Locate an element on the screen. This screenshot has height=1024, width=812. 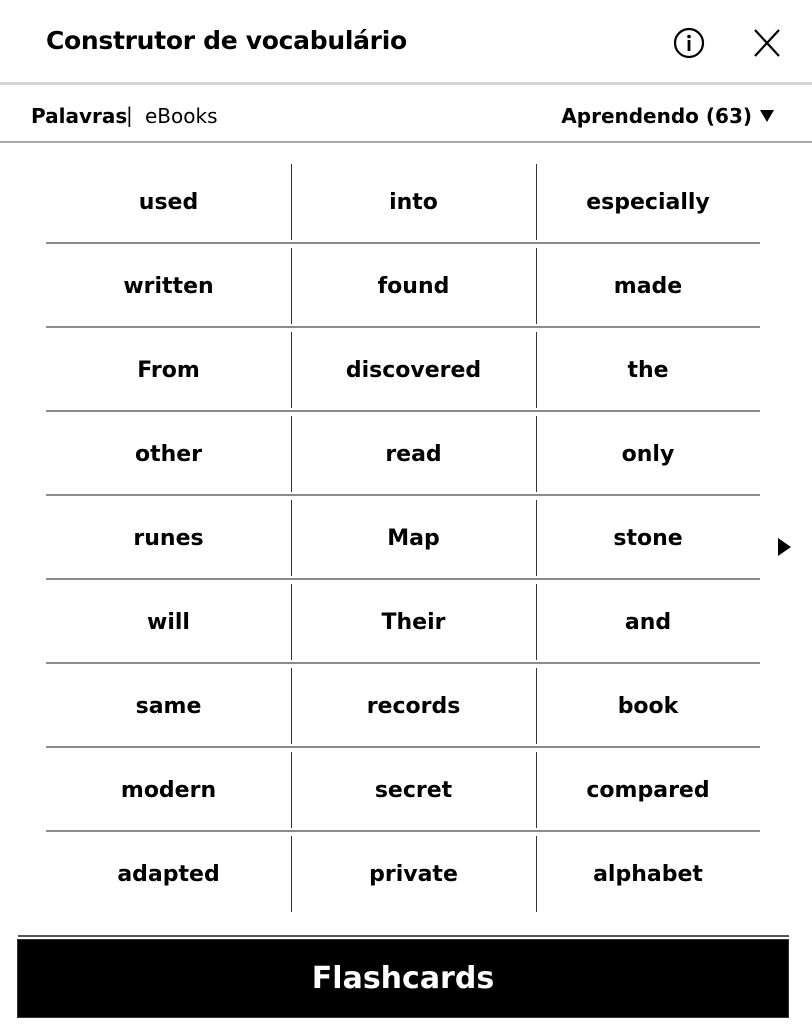
word-item: runes is located at coordinates (168, 538).